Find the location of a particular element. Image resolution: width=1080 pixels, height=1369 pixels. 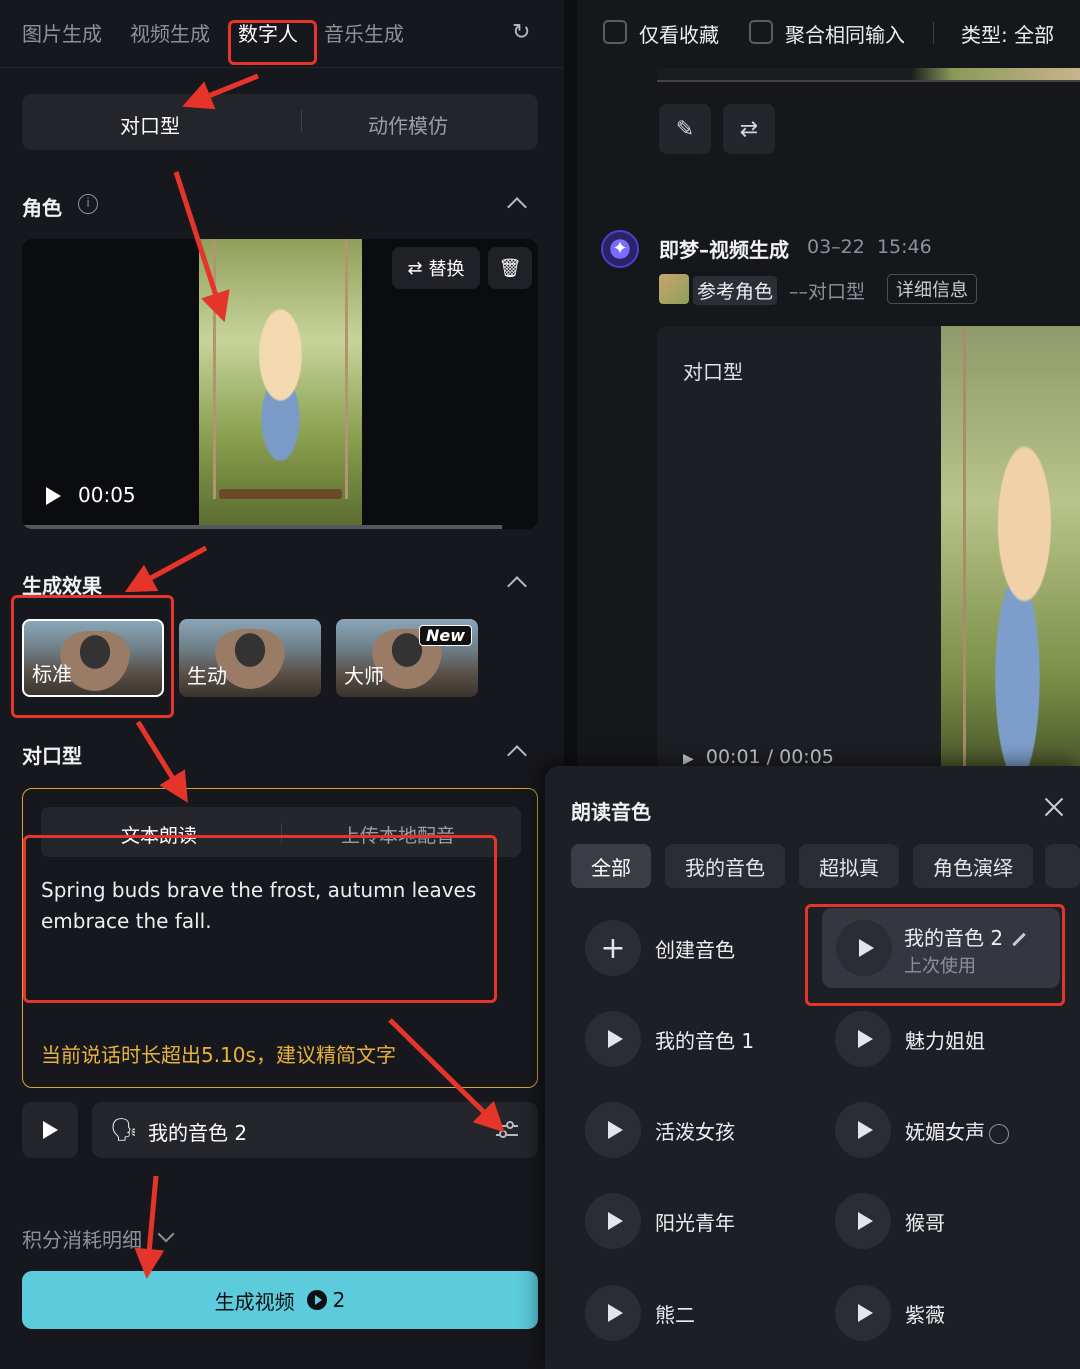

voice-tab-mine: 我的音色 is located at coordinates (725, 866).